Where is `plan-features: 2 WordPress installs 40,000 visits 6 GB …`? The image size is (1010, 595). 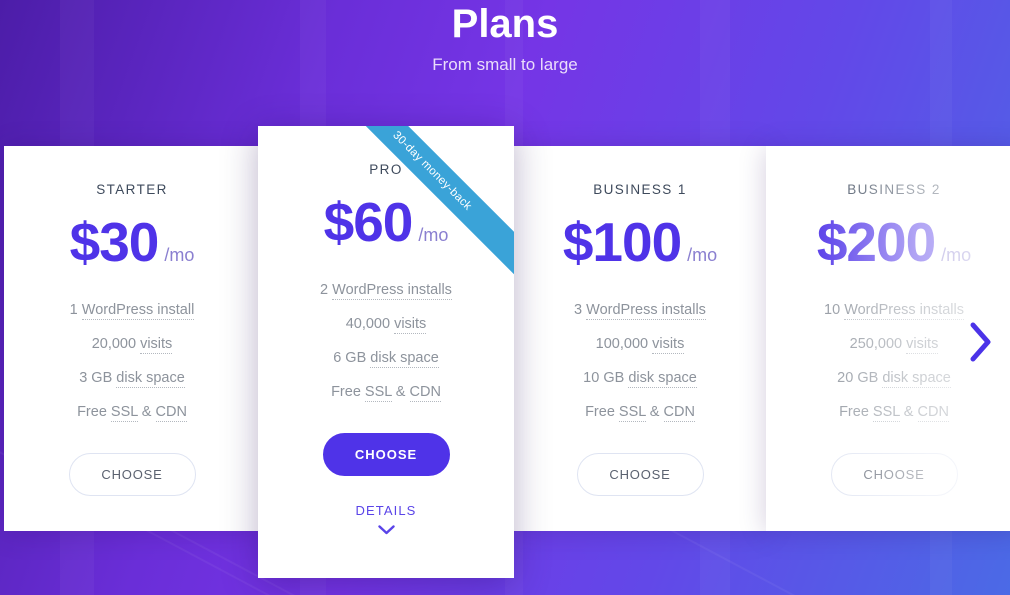
plan-features: 2 WordPress installs 40,000 visits 6 GB … is located at coordinates (386, 341).